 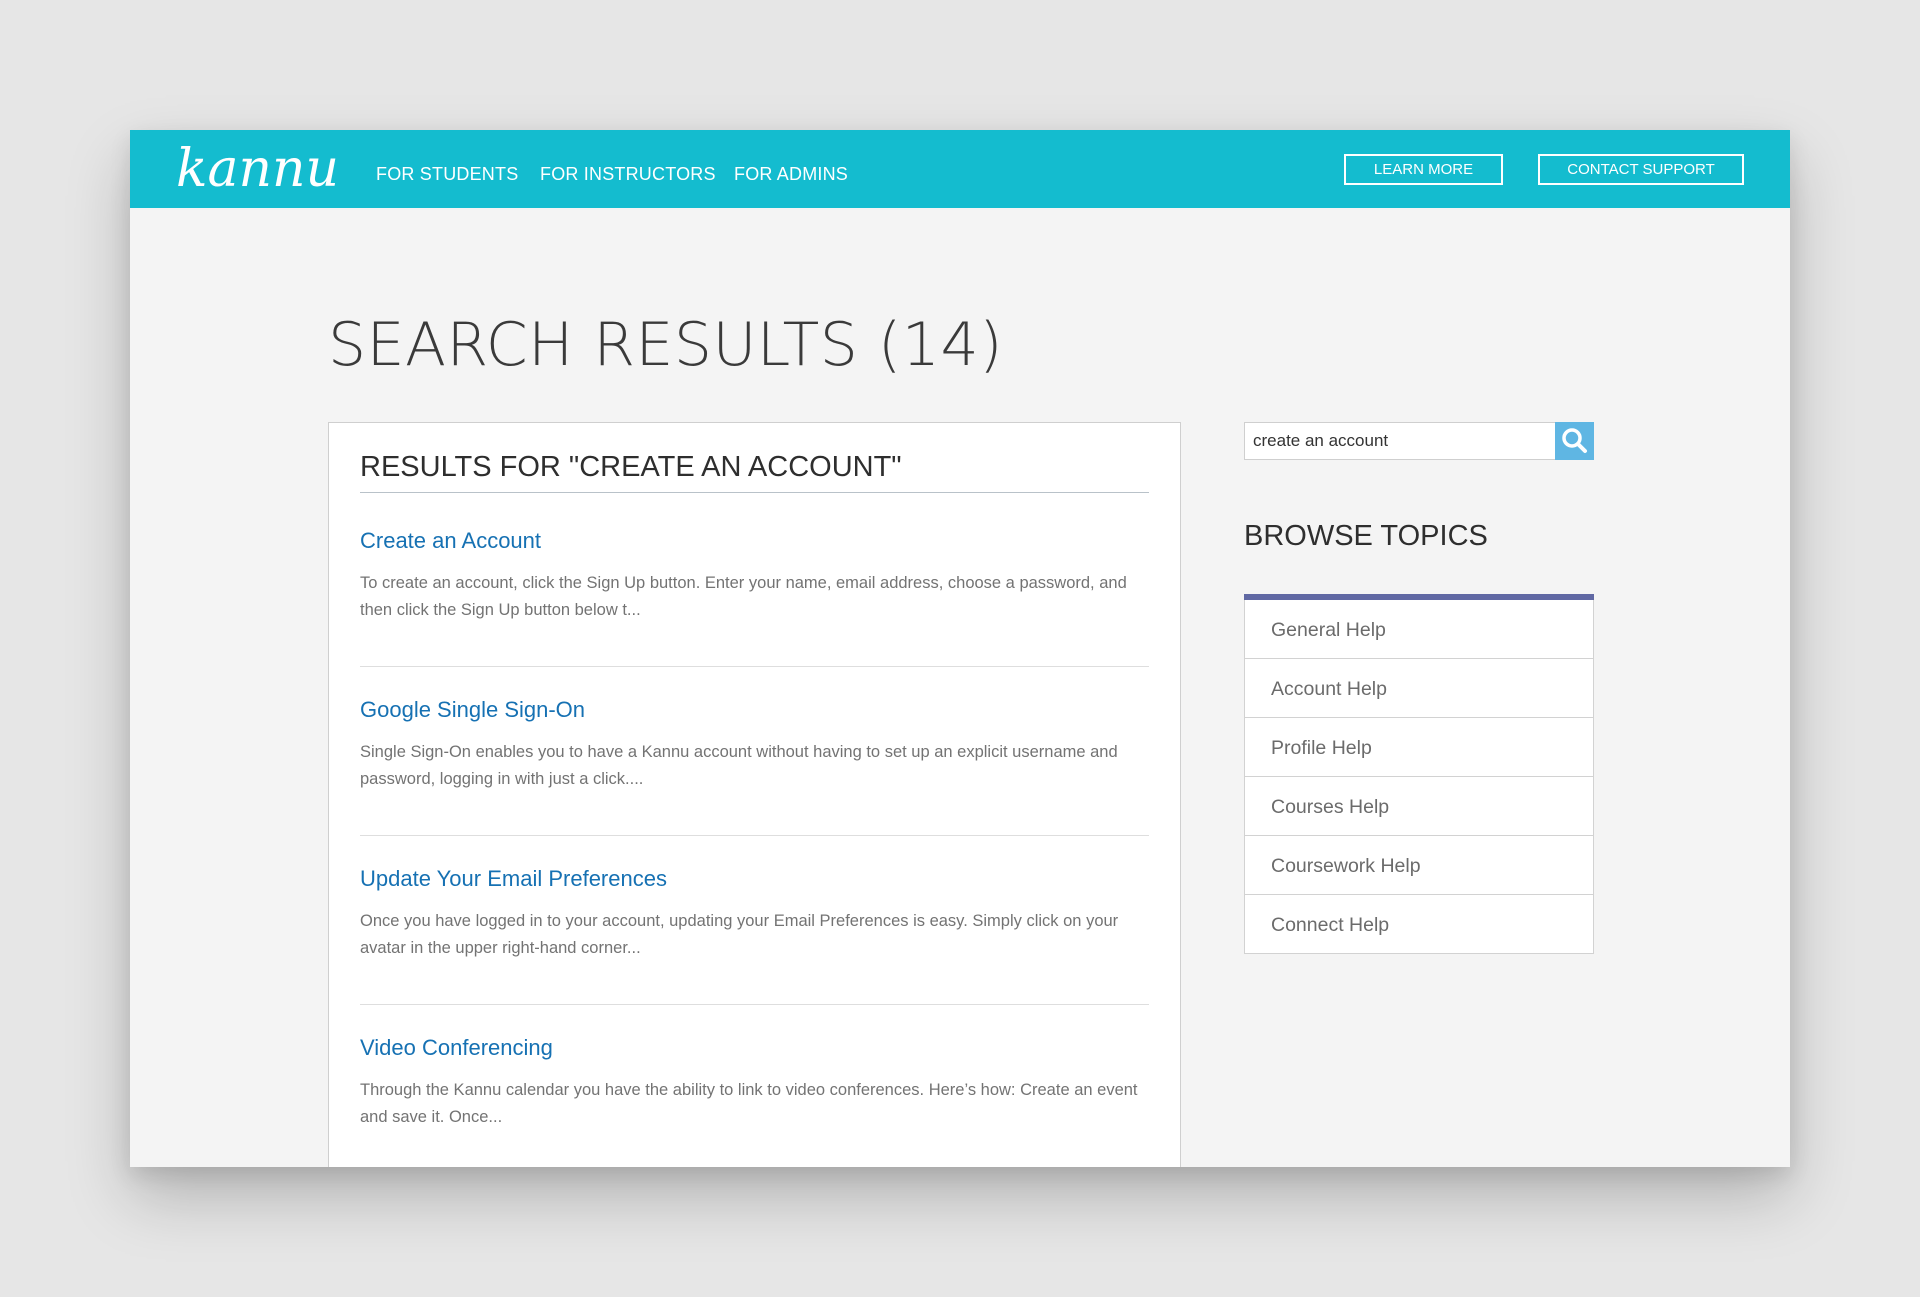 What do you see at coordinates (1366, 536) in the screenshot?
I see `browse-topics-heading: BROWSE TOPICS` at bounding box center [1366, 536].